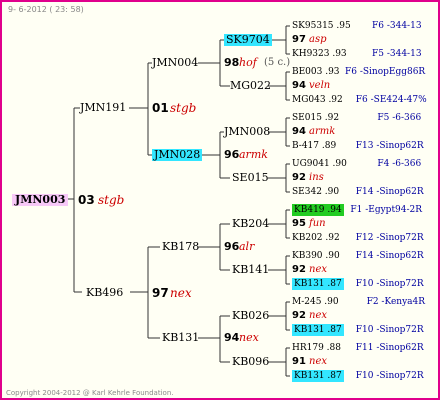 This screenshot has width=440, height=400. Describe the element at coordinates (277, 62) in the screenshot. I see `gp-note: (5 c.)` at that location.